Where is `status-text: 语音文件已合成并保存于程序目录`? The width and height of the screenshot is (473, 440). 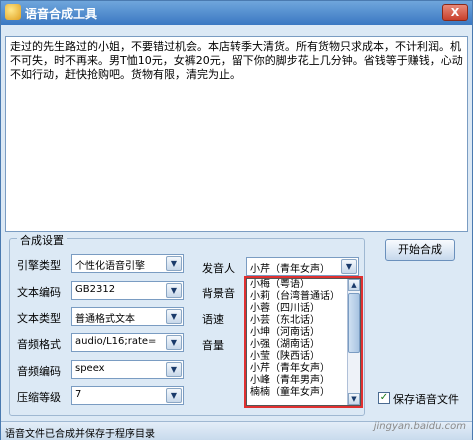 status-text: 语音文件已合成并保存于程序目录 is located at coordinates (80, 434).